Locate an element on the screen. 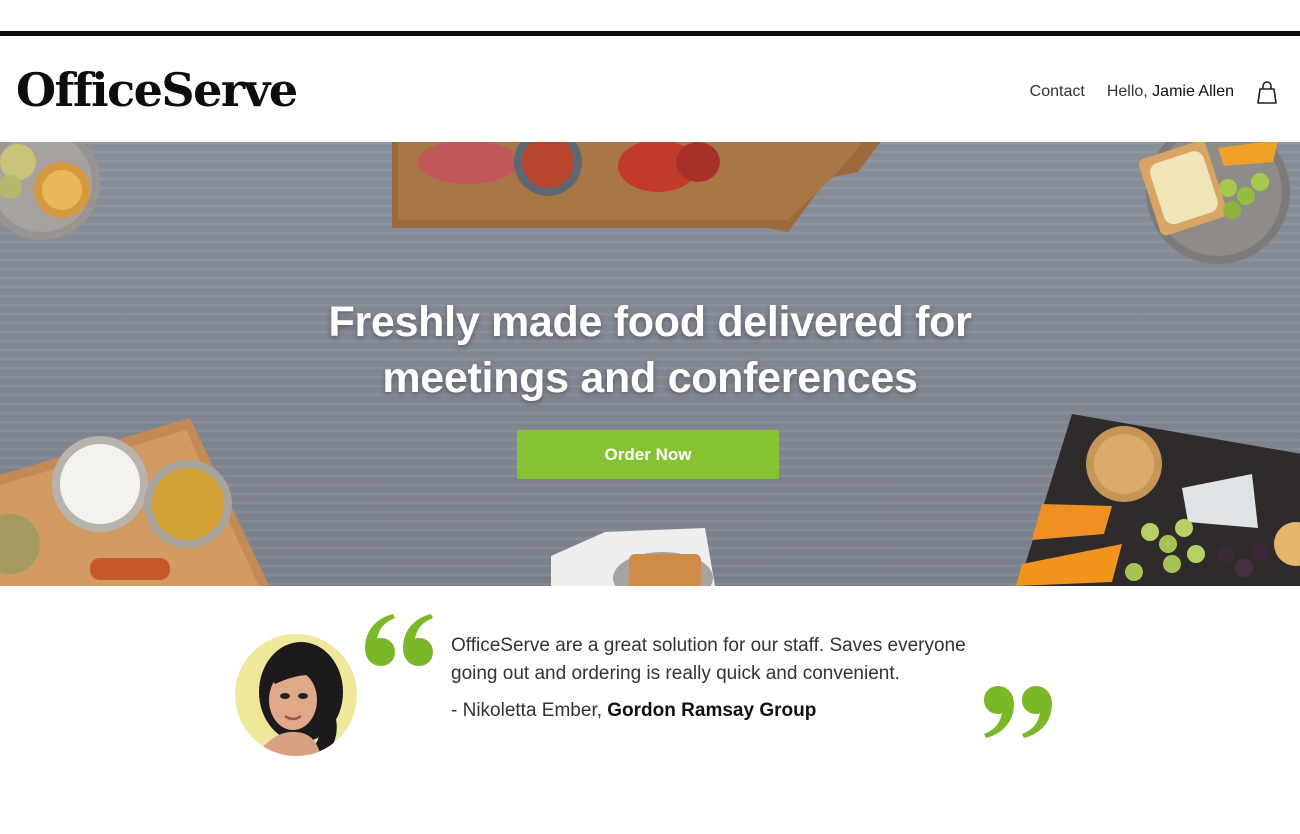 This screenshot has height=834, width=1300. order-now-button: Order Now is located at coordinates (648, 454).